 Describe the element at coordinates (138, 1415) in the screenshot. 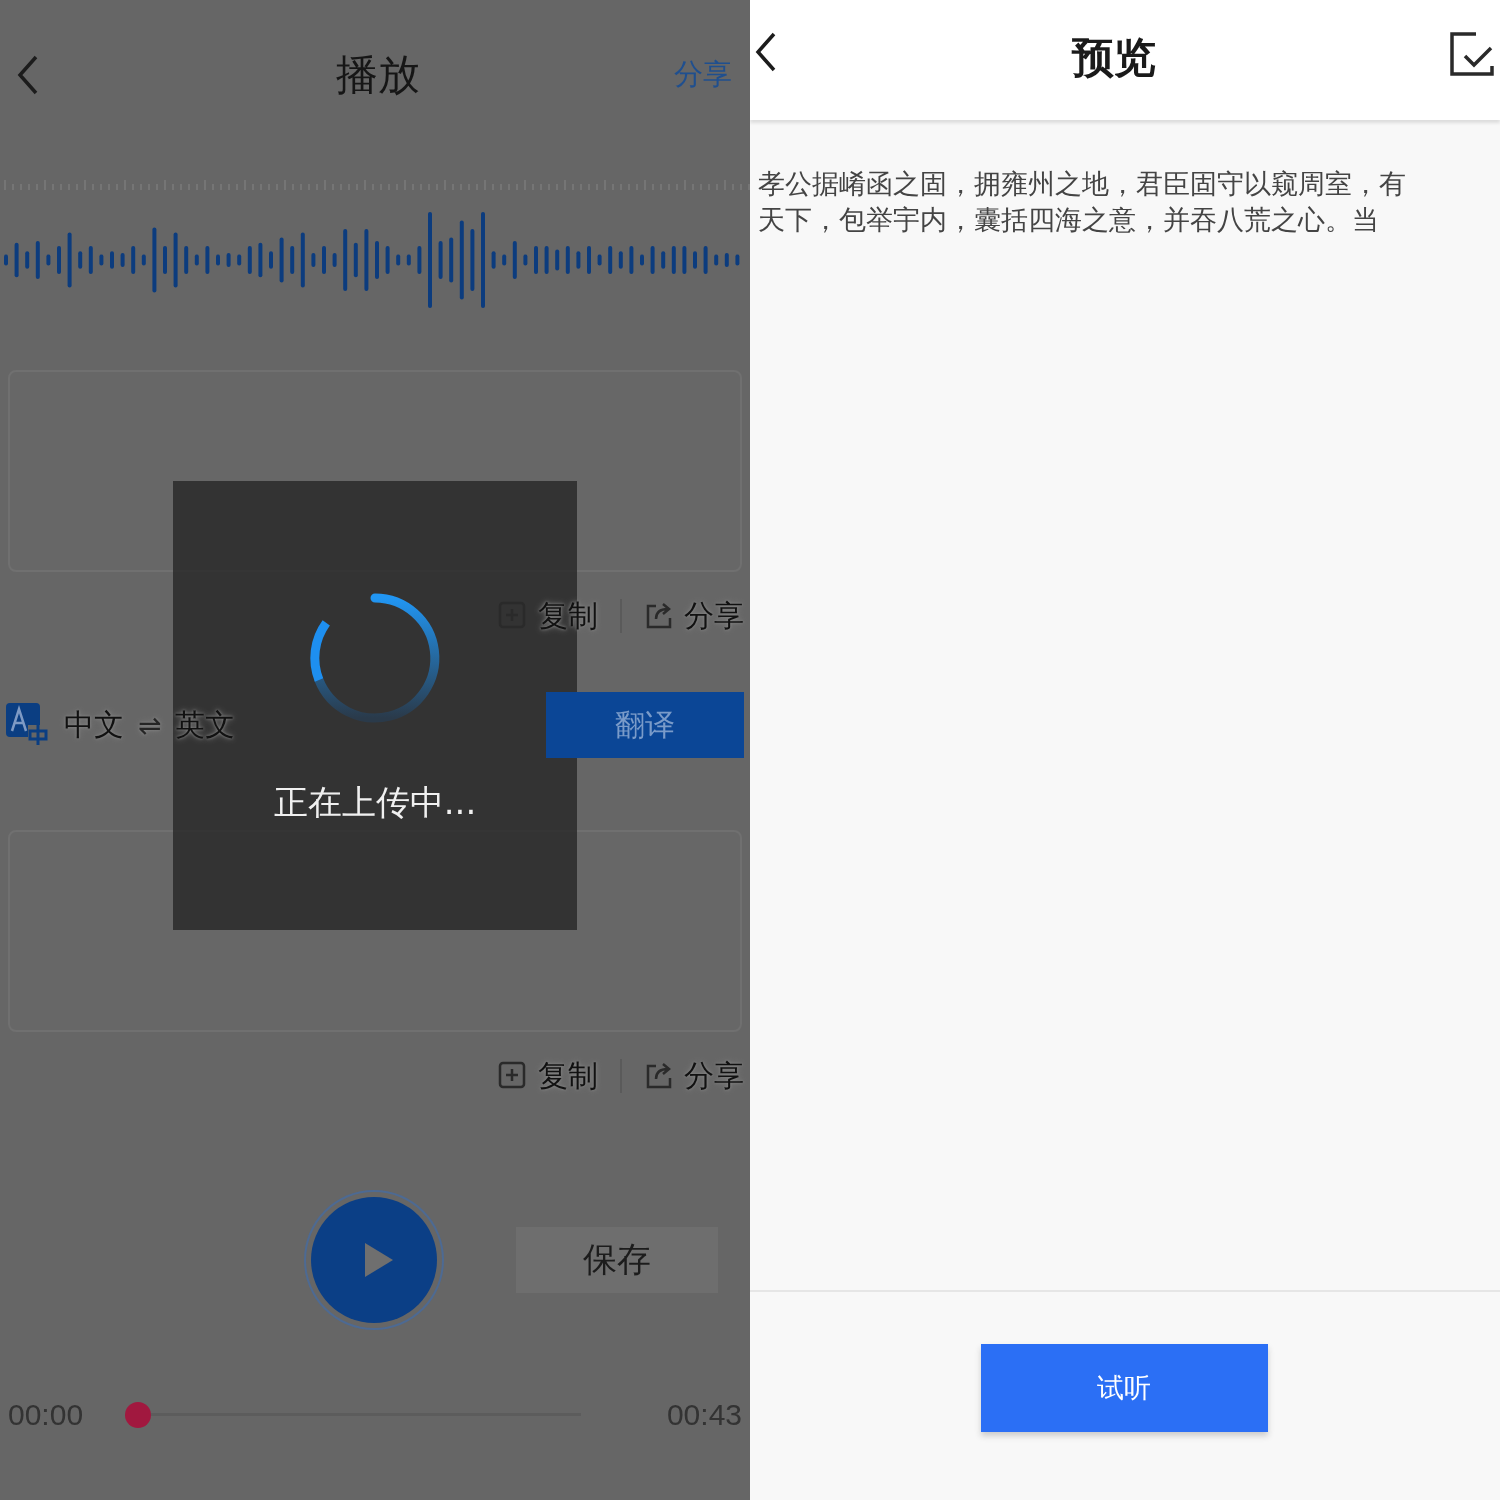

I see `slider-thumb` at that location.